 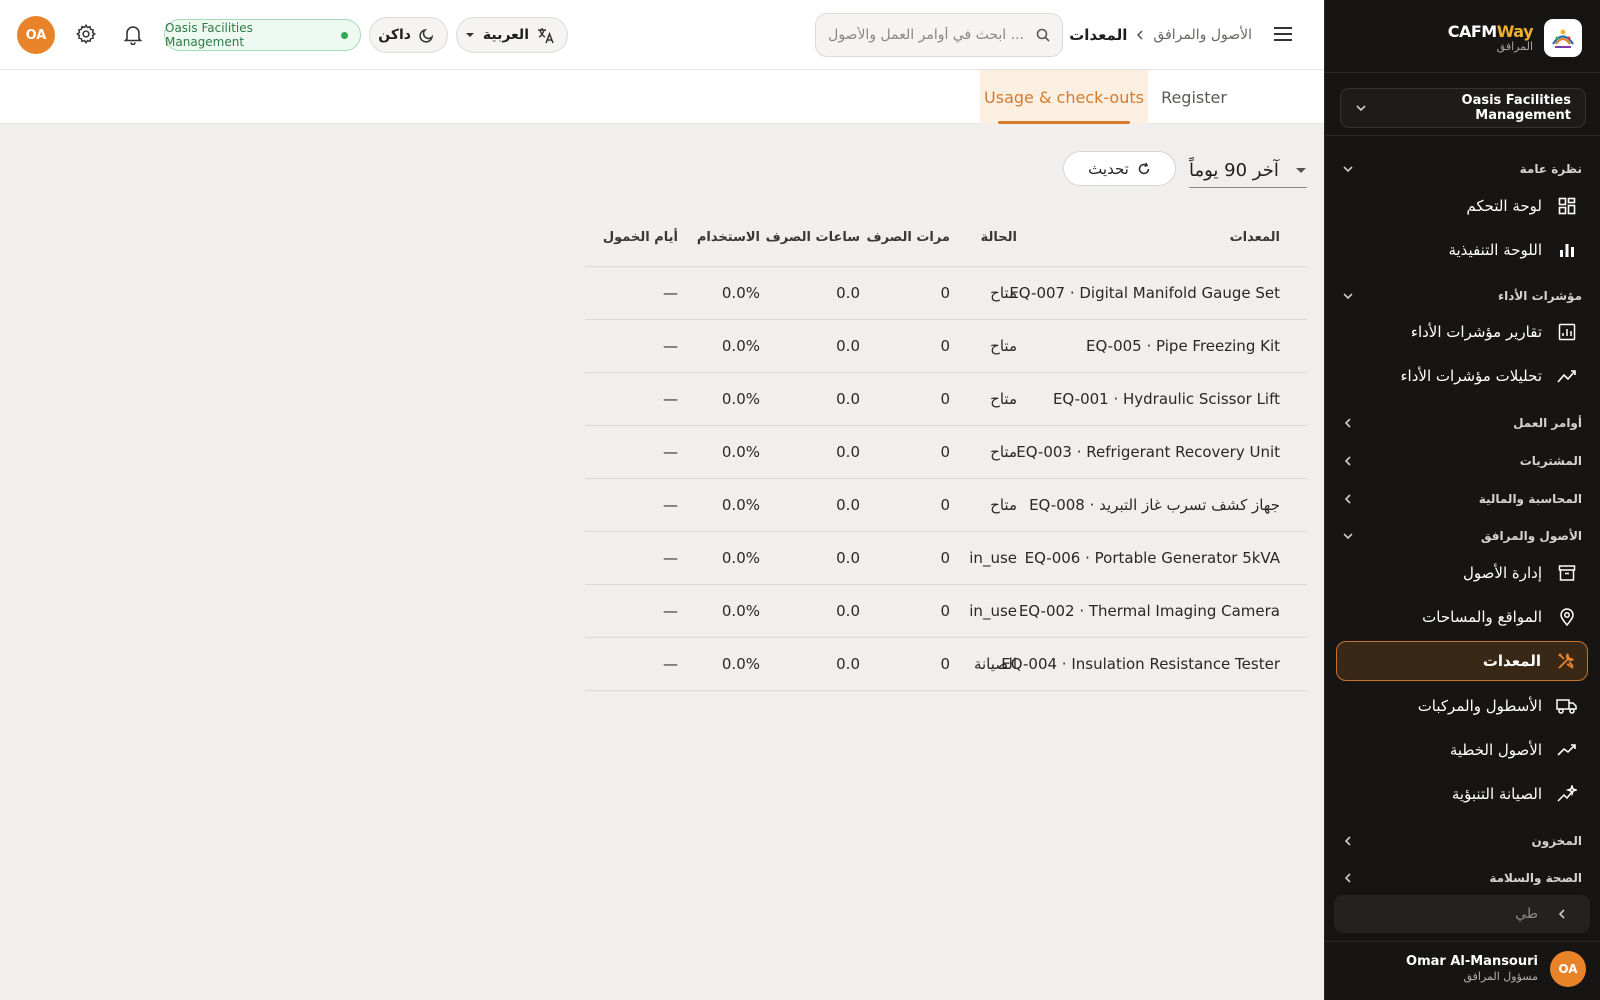 What do you see at coordinates (1567, 250) in the screenshot?
I see `bar-chart-icon` at bounding box center [1567, 250].